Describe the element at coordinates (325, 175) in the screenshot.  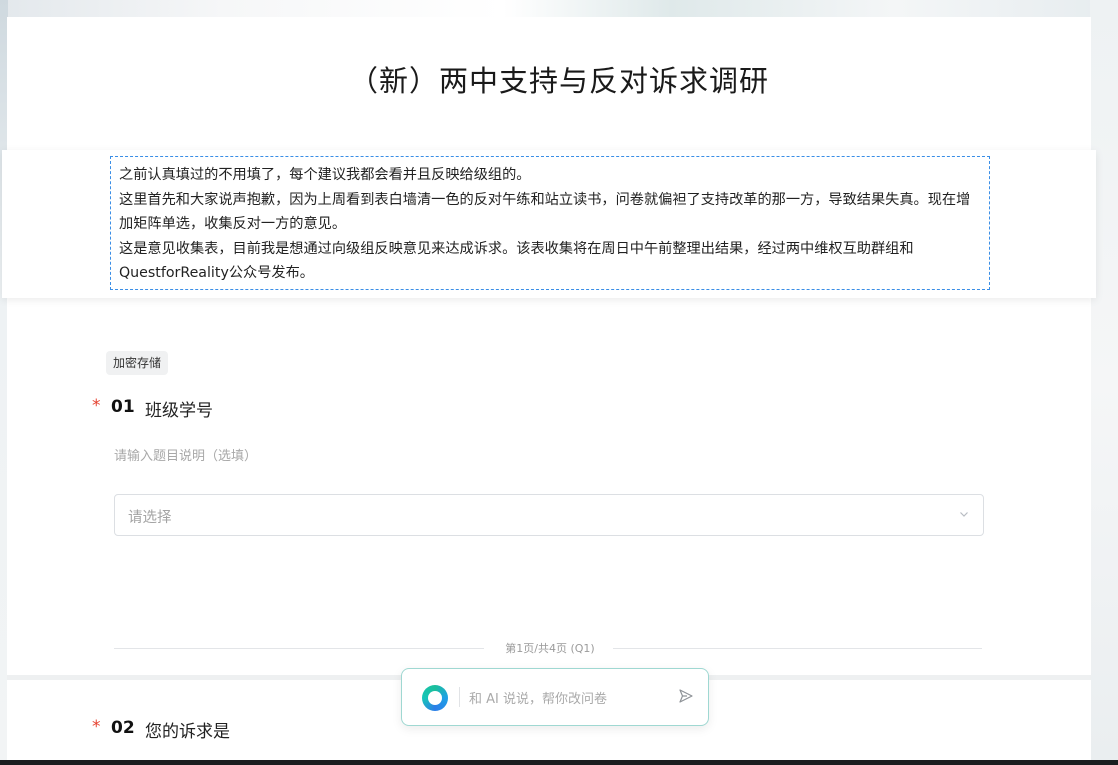
I see `description-line-1: 之前认真填过的不用填了，每个建议我都会看并且反映给级组的。` at that location.